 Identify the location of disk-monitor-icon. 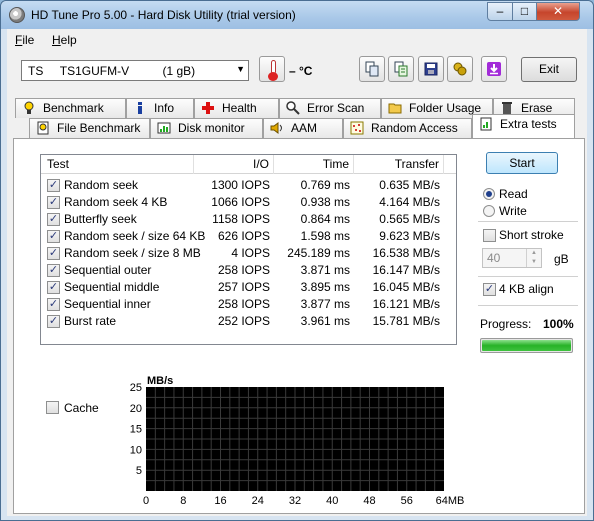
(164, 128).